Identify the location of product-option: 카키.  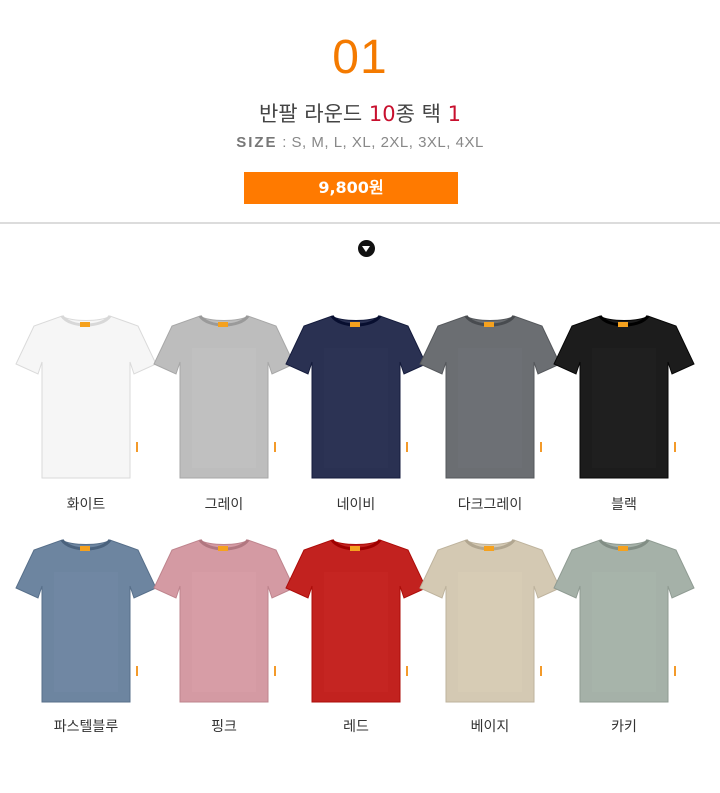
(624, 633).